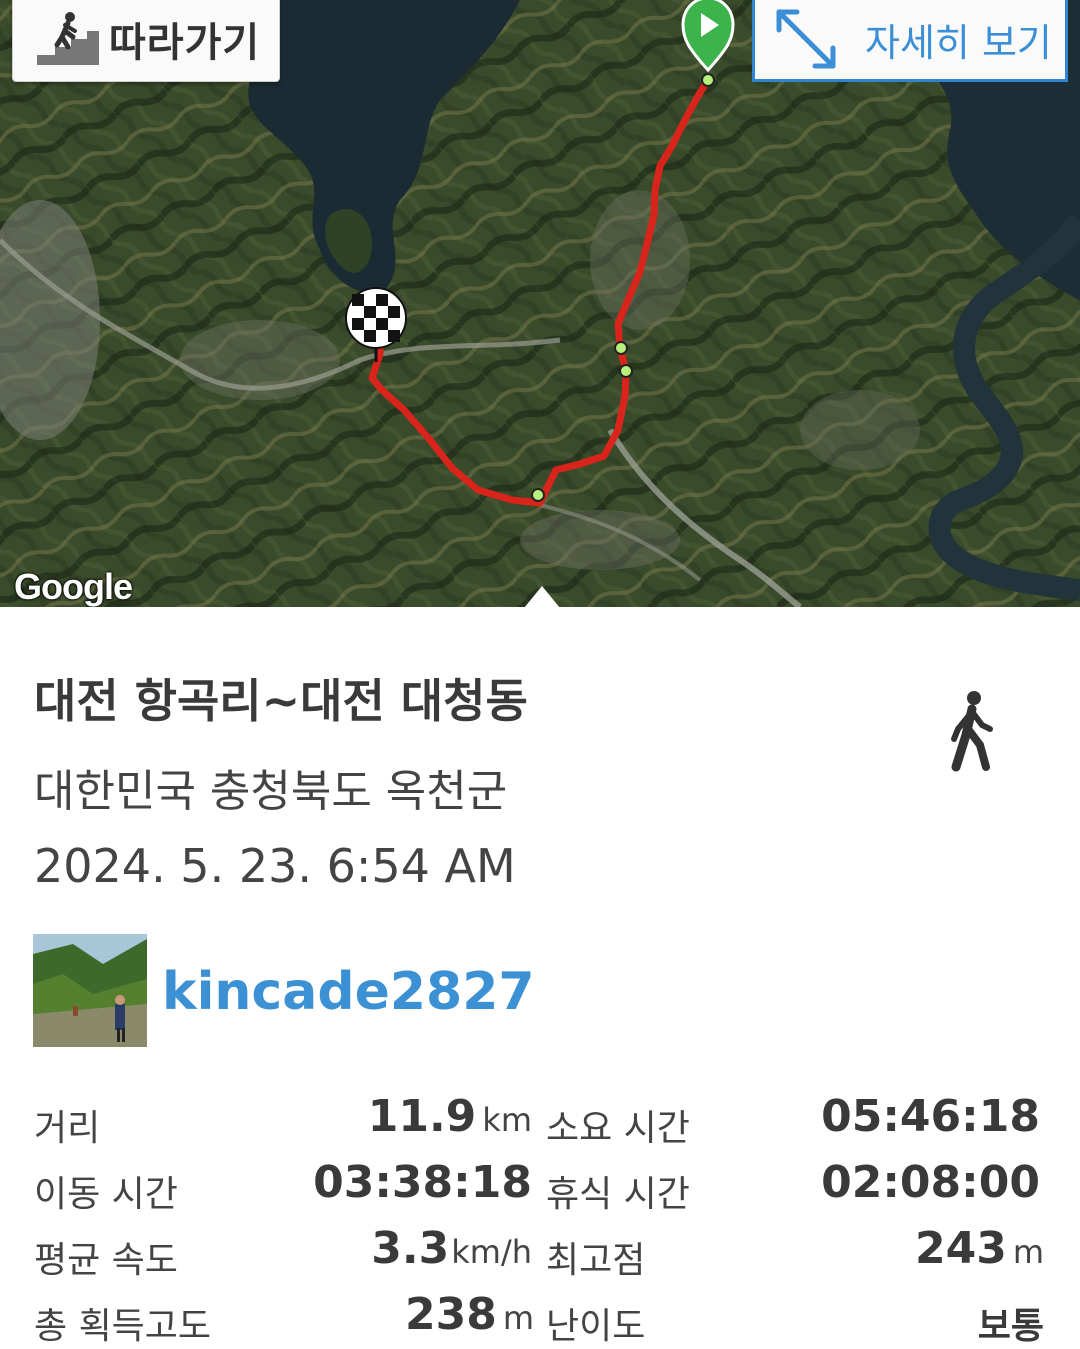 The height and width of the screenshot is (1349, 1080). What do you see at coordinates (930, 1116) in the screenshot?
I see `total-time-value: 05:46:18` at bounding box center [930, 1116].